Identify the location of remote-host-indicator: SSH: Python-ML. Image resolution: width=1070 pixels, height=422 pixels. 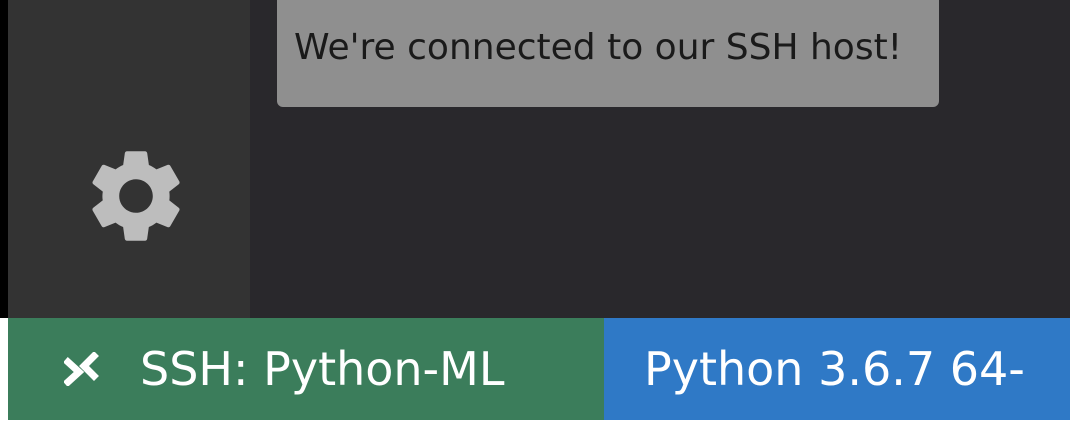
(306, 369).